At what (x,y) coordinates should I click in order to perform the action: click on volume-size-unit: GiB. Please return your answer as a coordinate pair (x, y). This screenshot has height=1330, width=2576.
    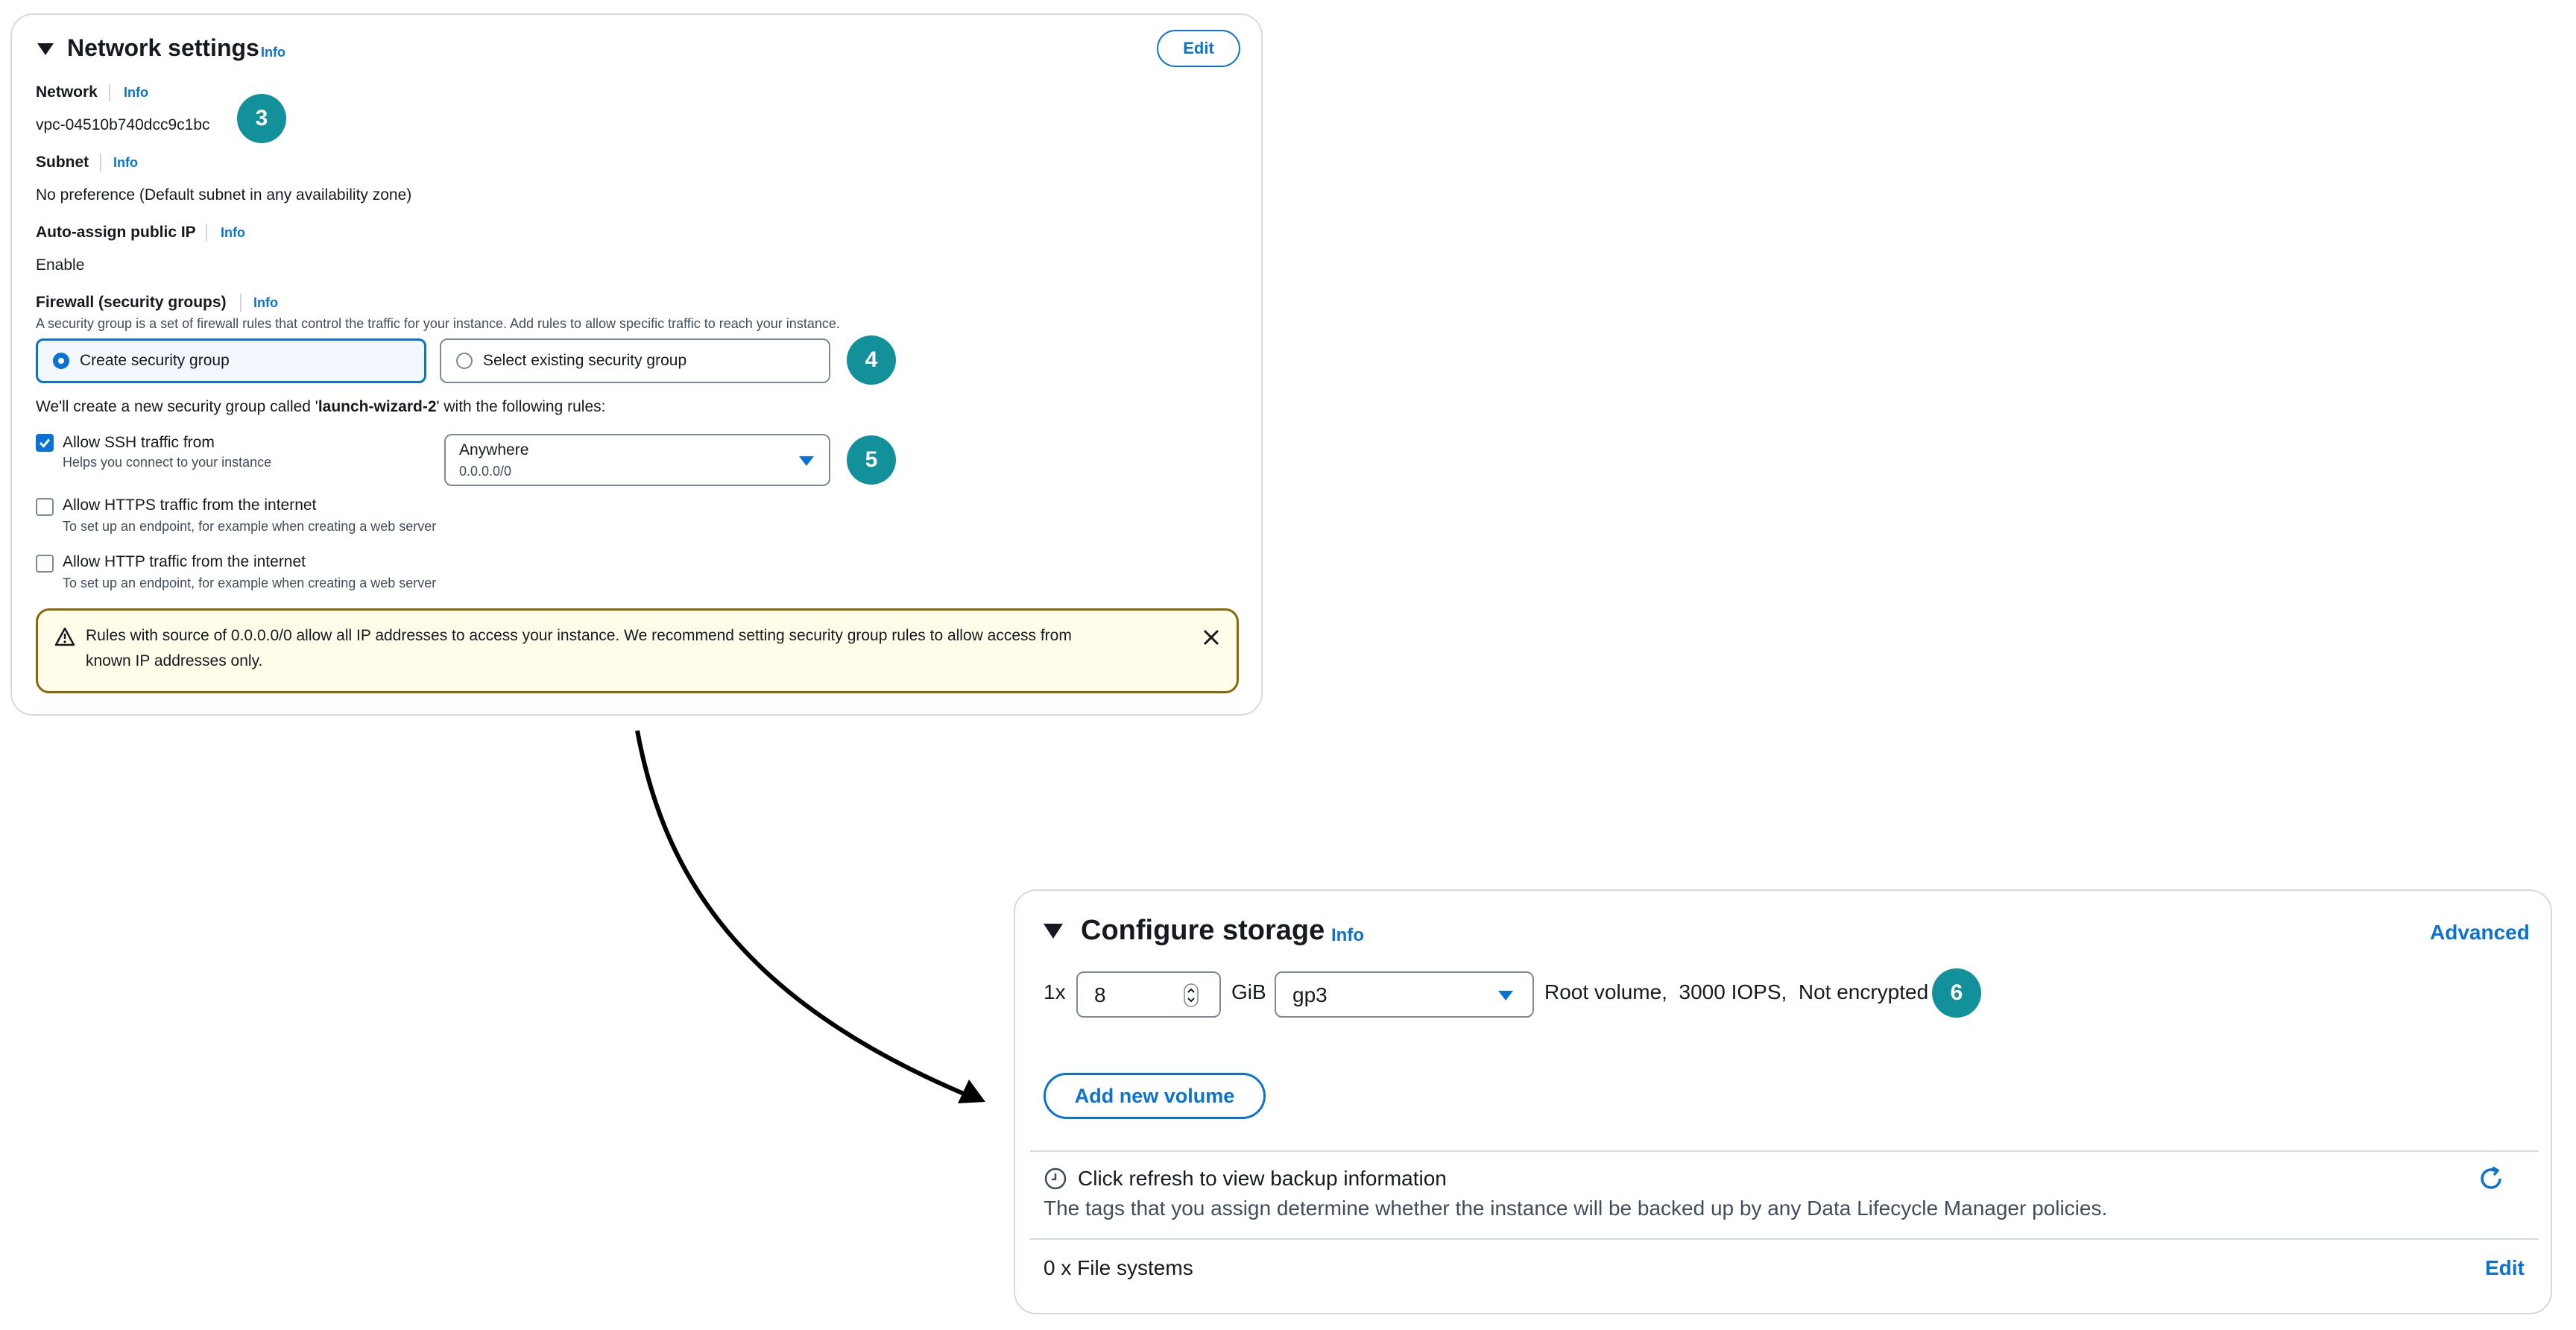
    Looking at the image, I should click on (1248, 991).